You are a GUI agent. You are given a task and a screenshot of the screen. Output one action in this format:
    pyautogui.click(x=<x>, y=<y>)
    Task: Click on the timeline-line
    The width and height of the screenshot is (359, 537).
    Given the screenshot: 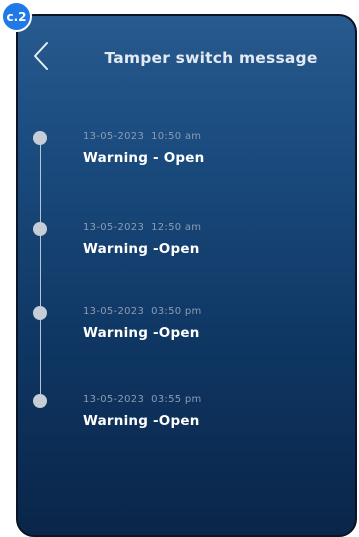 What is the action you would take?
    pyautogui.click(x=40, y=268)
    